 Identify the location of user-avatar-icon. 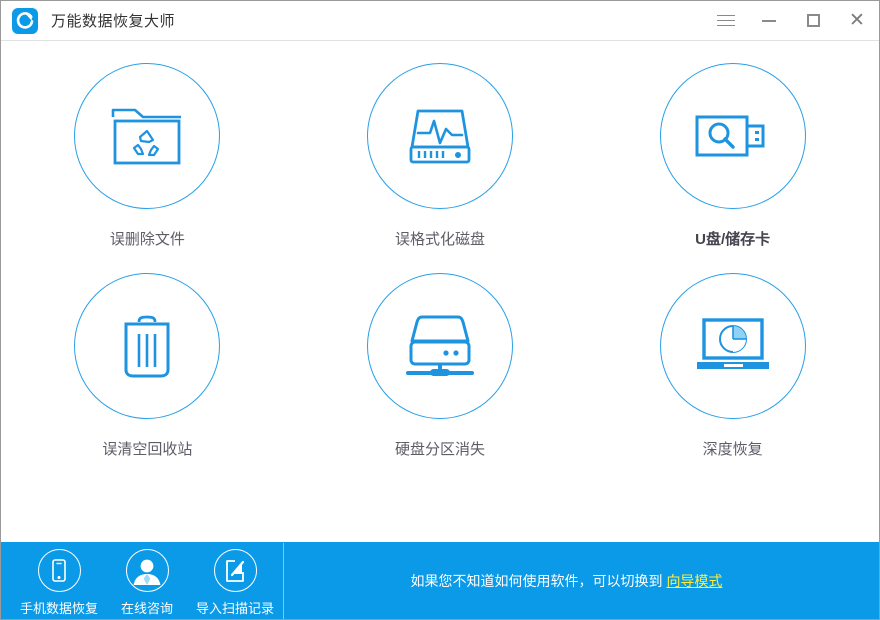
(147, 572).